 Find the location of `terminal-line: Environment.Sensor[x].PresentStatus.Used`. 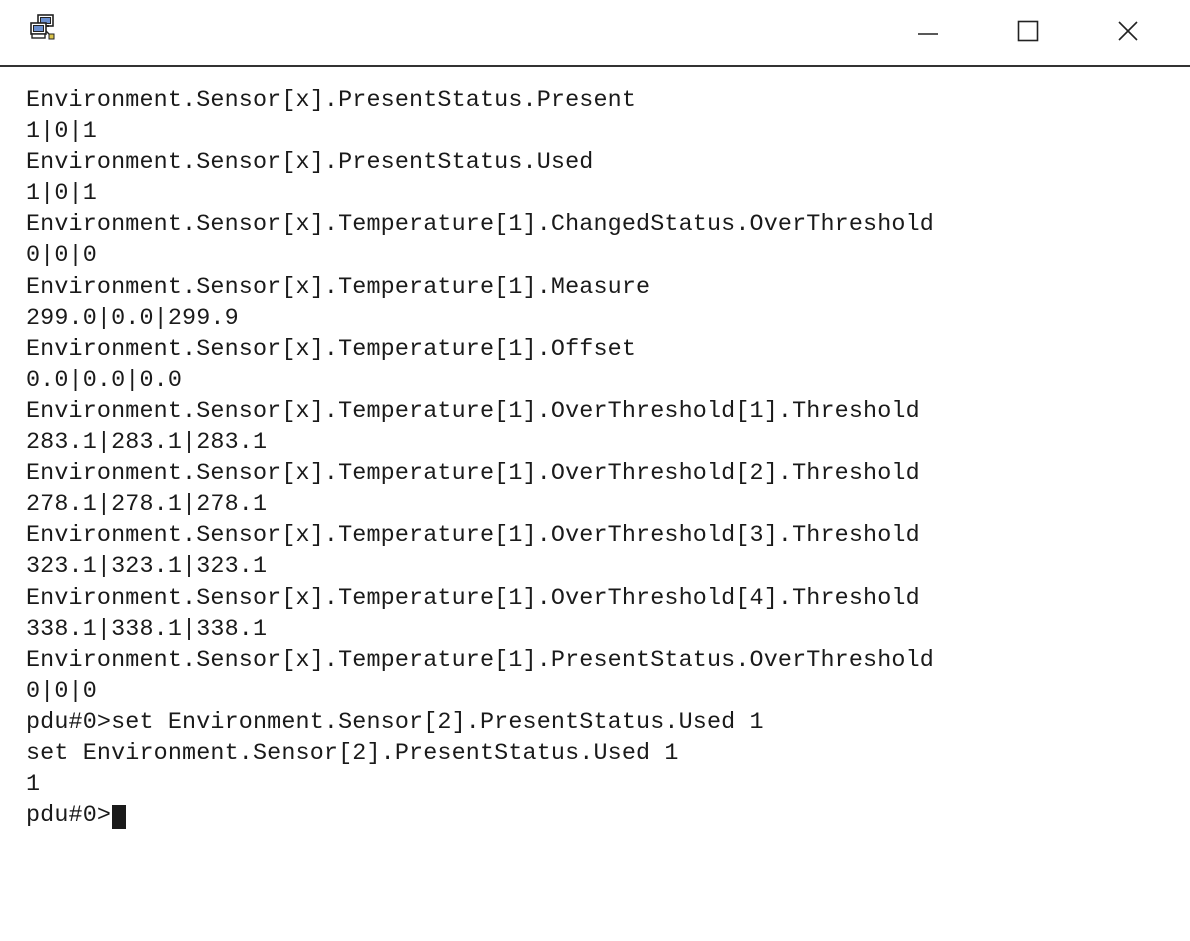

terminal-line: Environment.Sensor[x].PresentStatus.Used is located at coordinates (310, 163).